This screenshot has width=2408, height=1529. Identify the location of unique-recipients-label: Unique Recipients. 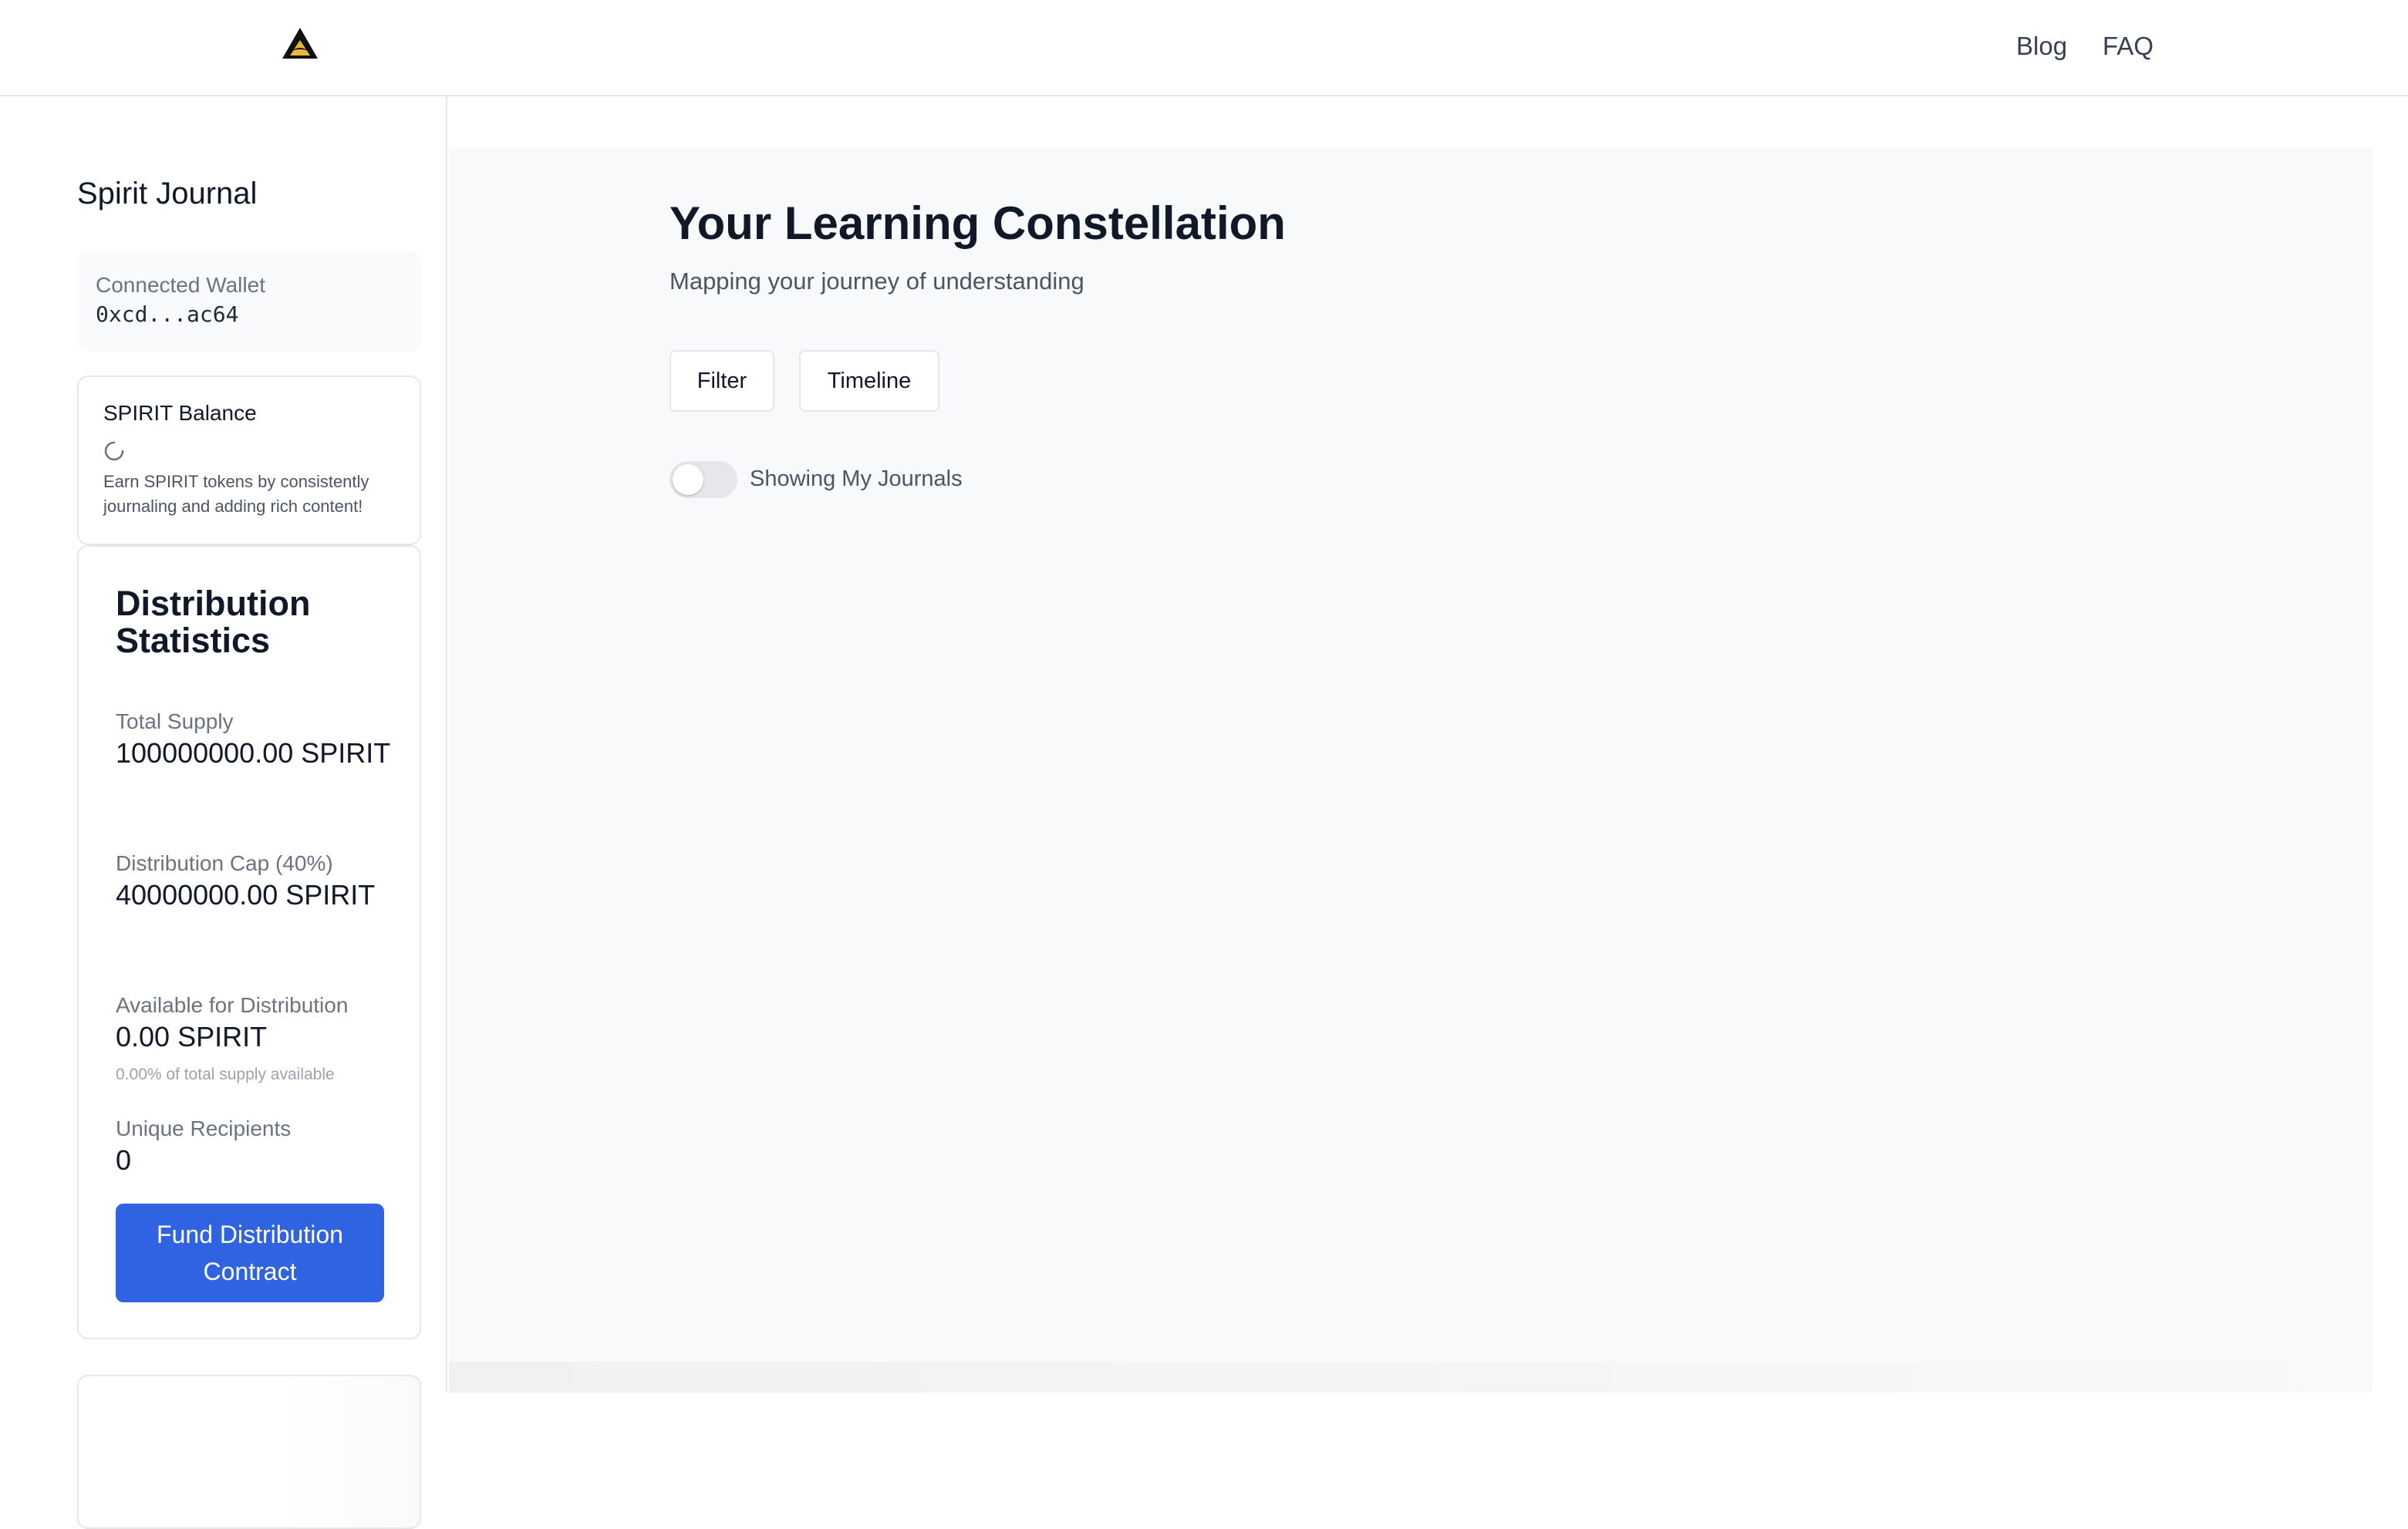
(204, 1128).